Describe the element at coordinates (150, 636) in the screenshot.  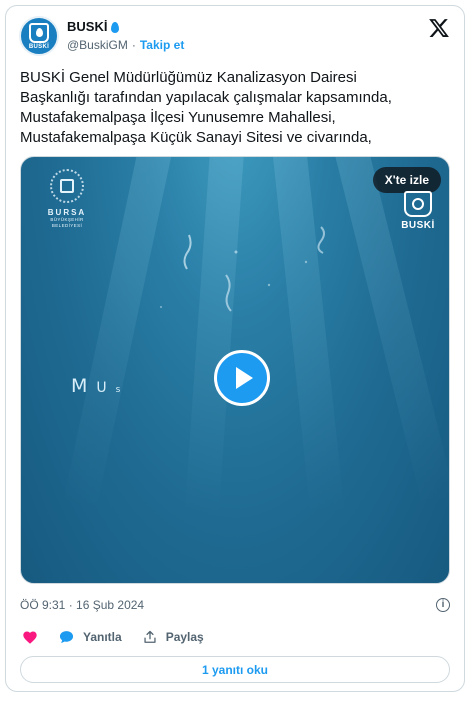
I see `share-icon` at that location.